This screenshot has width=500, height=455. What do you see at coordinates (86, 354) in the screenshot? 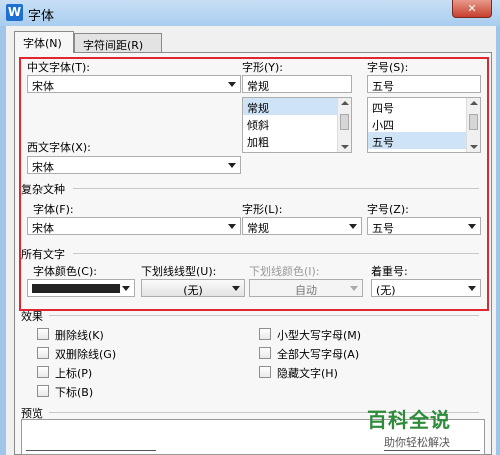
I see `double-strikethrough-label: 双删除线(G)` at bounding box center [86, 354].